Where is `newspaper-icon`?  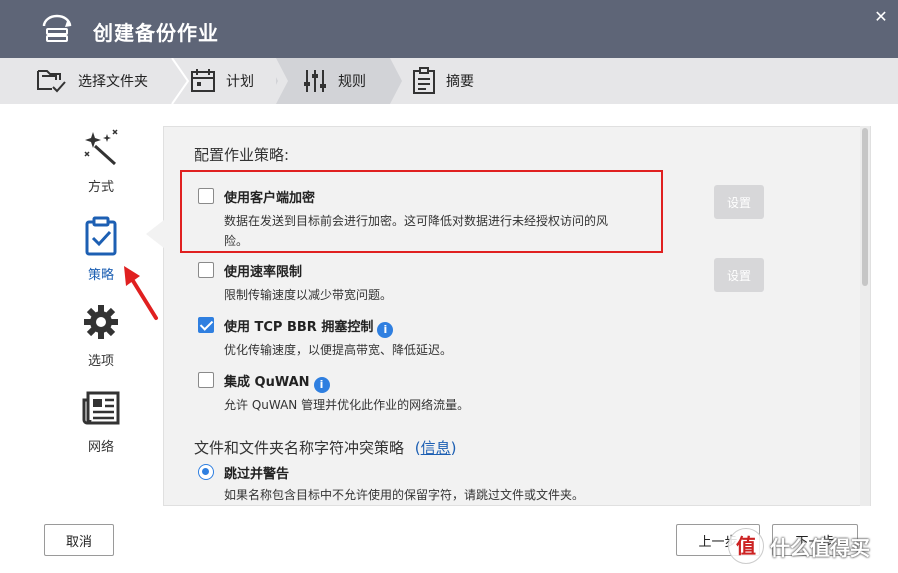
newspaper-icon is located at coordinates (101, 408).